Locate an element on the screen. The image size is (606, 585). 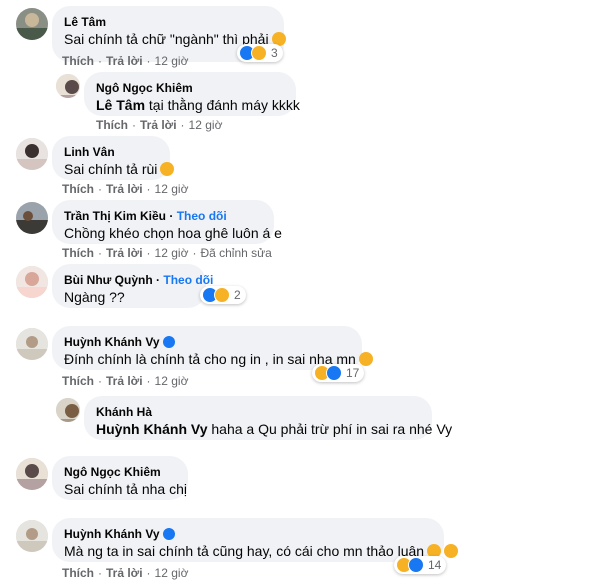
comment-bubble: Linh Vân Sai chính tả rùi is located at coordinates (113, 158).